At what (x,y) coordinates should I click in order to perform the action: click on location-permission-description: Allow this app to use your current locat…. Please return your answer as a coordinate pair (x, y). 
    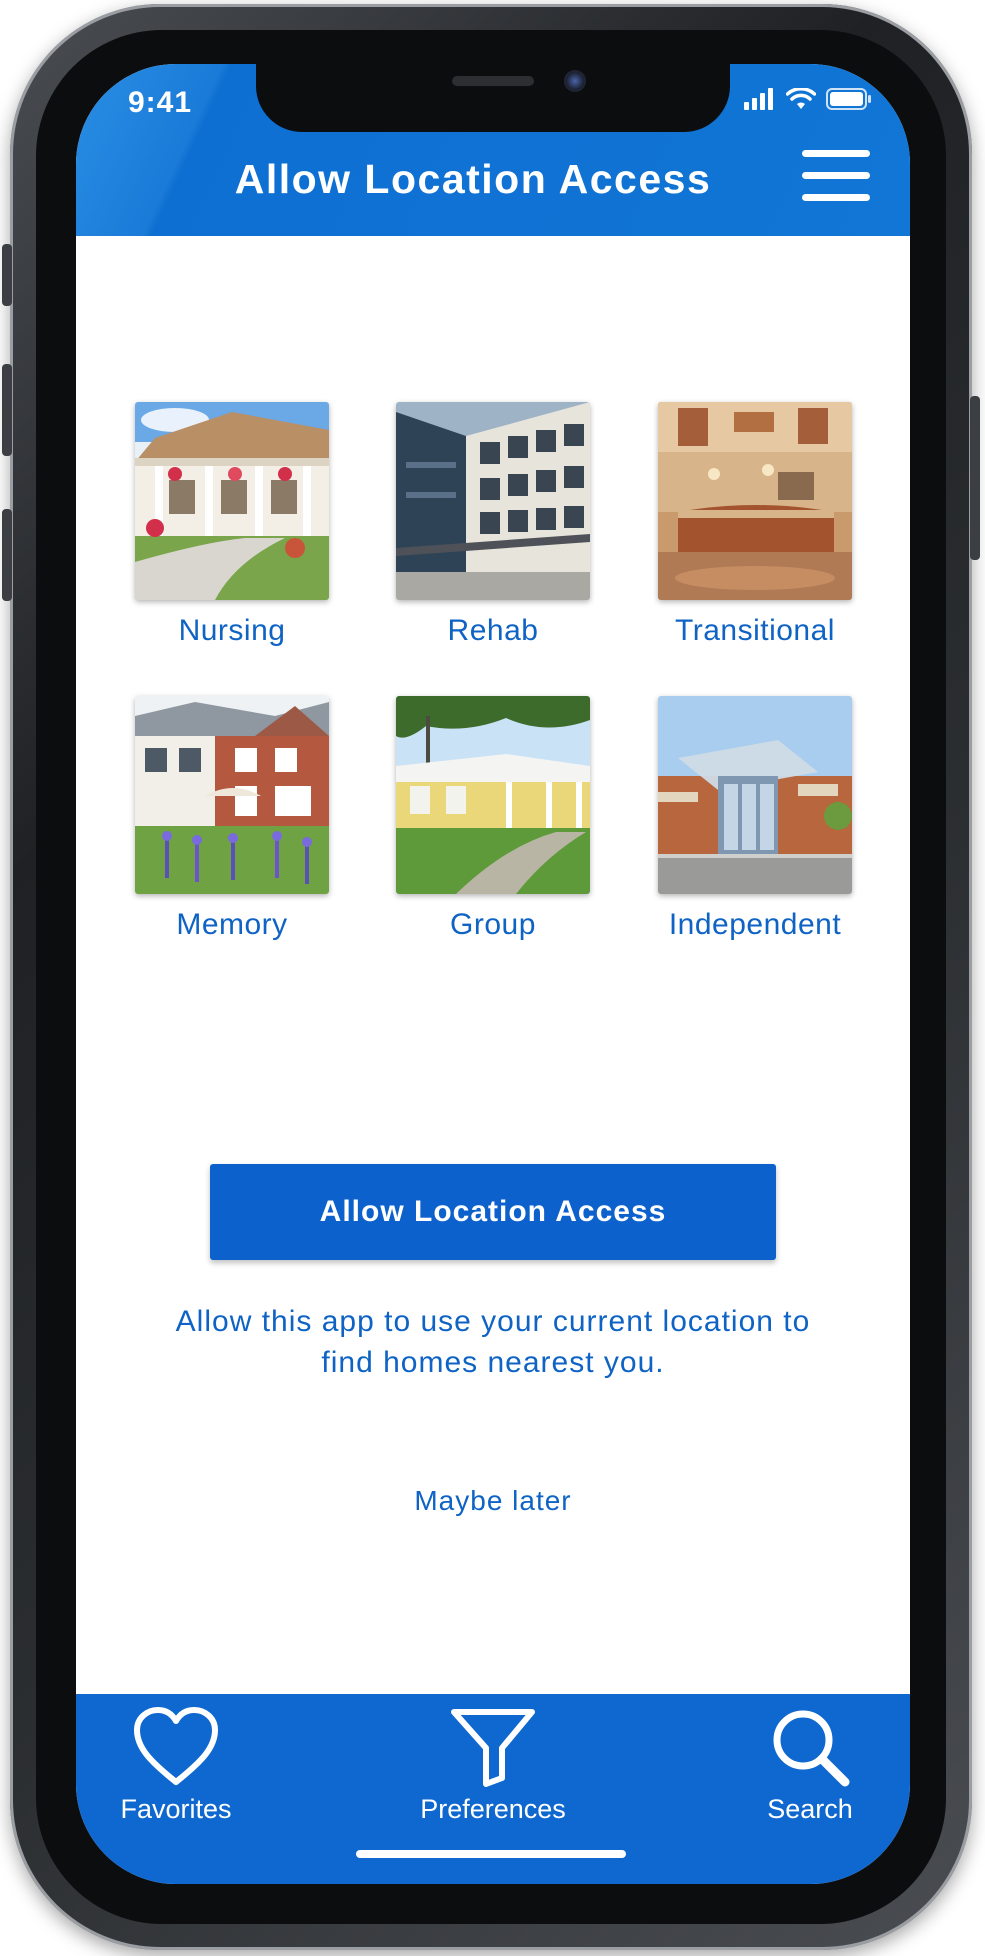
    Looking at the image, I should click on (493, 1342).